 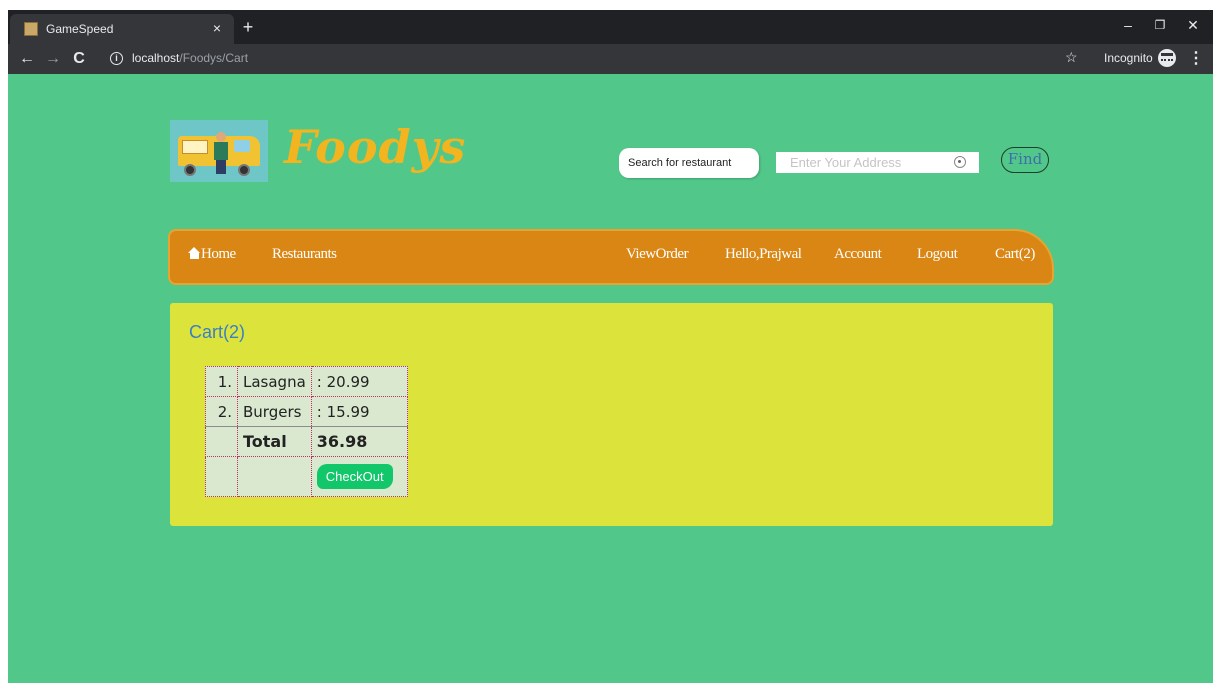 What do you see at coordinates (31, 29) in the screenshot?
I see `favicon-icon` at bounding box center [31, 29].